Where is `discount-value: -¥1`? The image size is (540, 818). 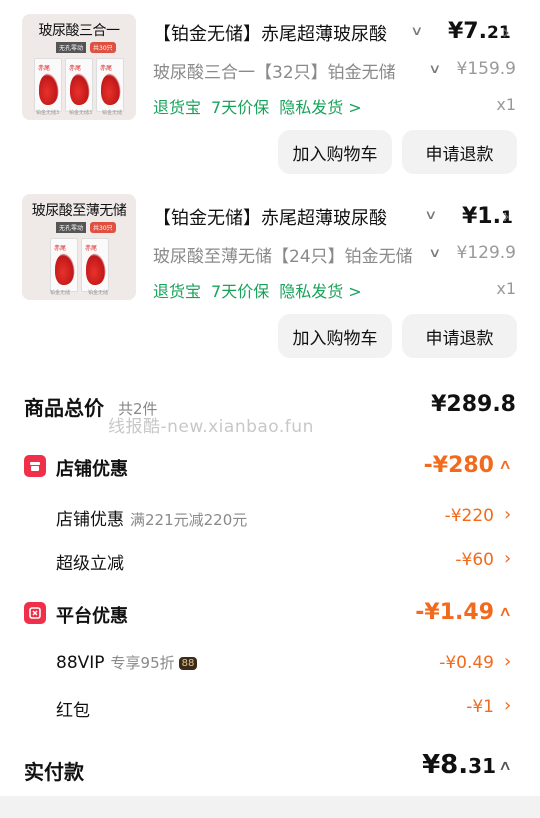
discount-value: -¥1 is located at coordinates (480, 707).